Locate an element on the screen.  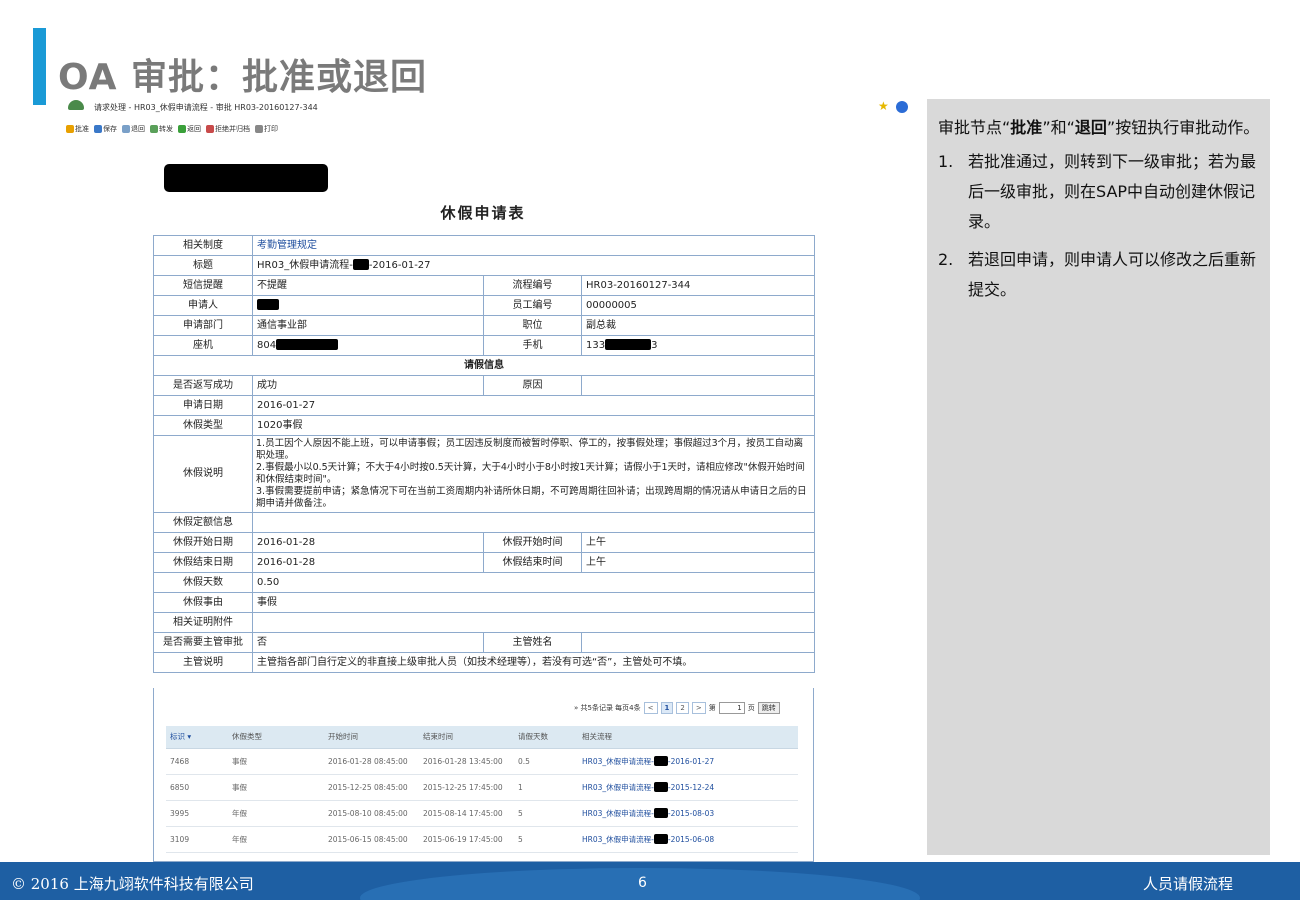
col-header-id: 标识 ▾ is located at coordinates (197, 737).